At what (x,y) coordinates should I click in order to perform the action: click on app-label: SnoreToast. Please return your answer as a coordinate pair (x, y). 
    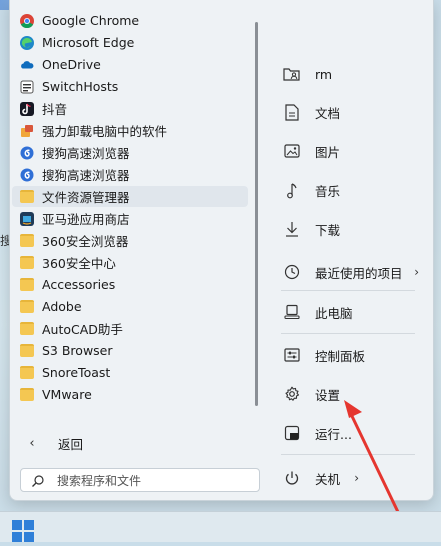
    Looking at the image, I should click on (76, 372).